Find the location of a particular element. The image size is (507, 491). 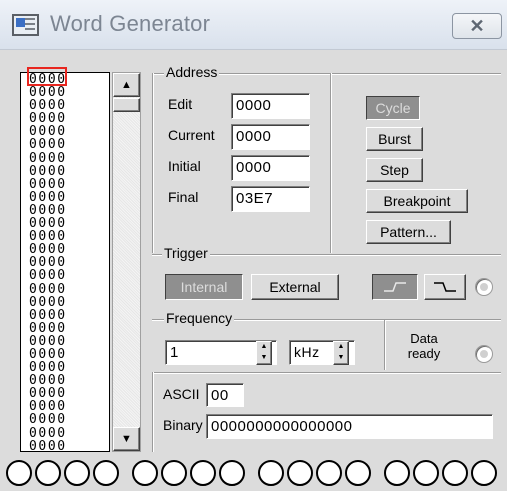

word-generator-app-icon is located at coordinates (25, 25).